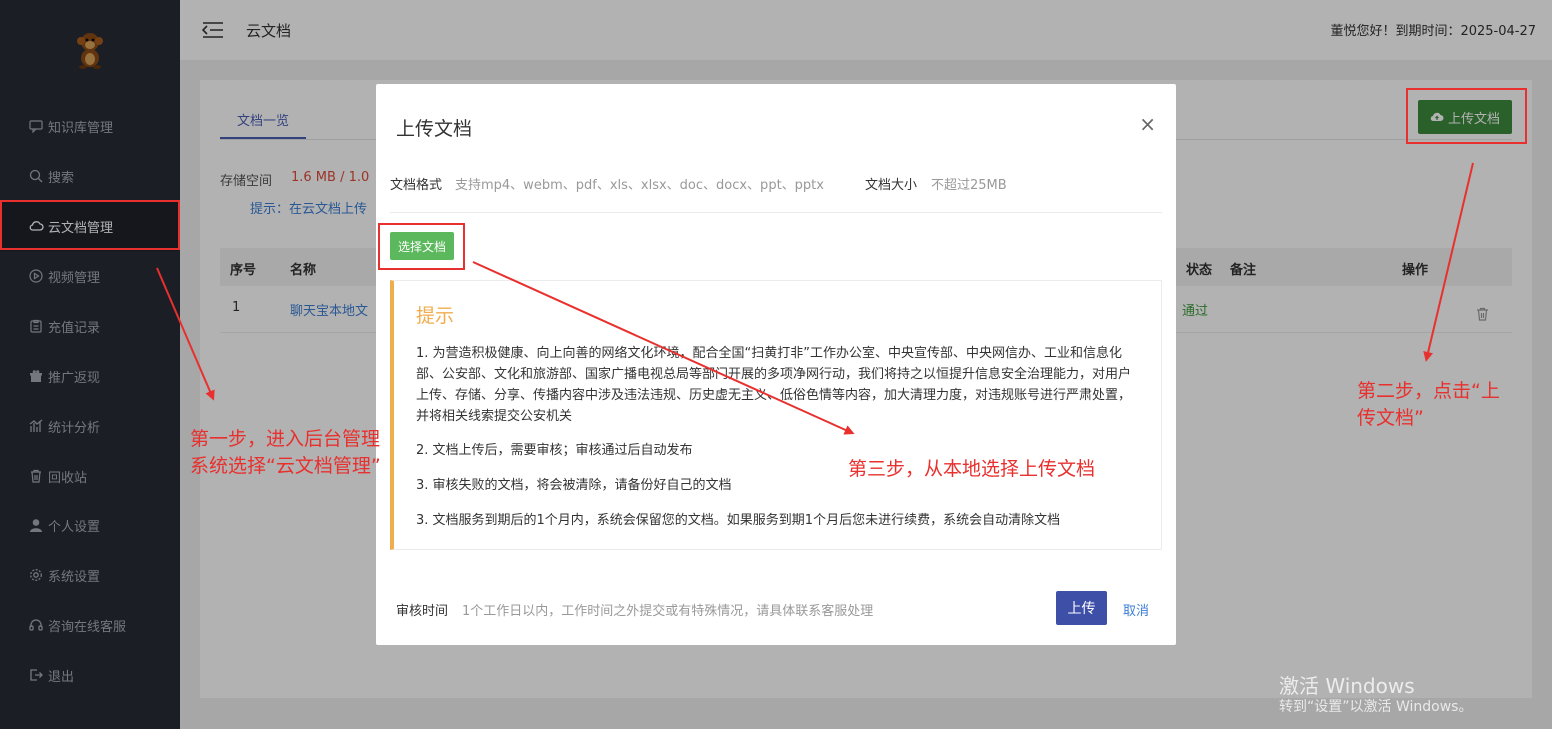 Image resolution: width=1552 pixels, height=729 pixels. Describe the element at coordinates (1136, 609) in the screenshot. I see `cancel-link: 取消` at that location.